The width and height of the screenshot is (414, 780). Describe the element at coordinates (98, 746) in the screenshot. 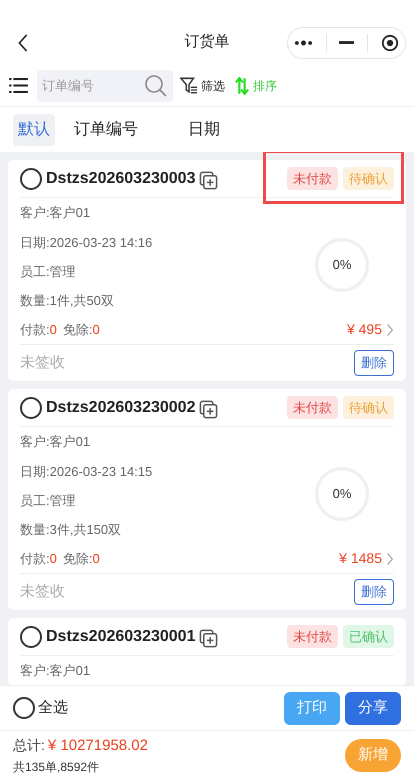

I see `total-amount: ¥ 10271958.02` at that location.